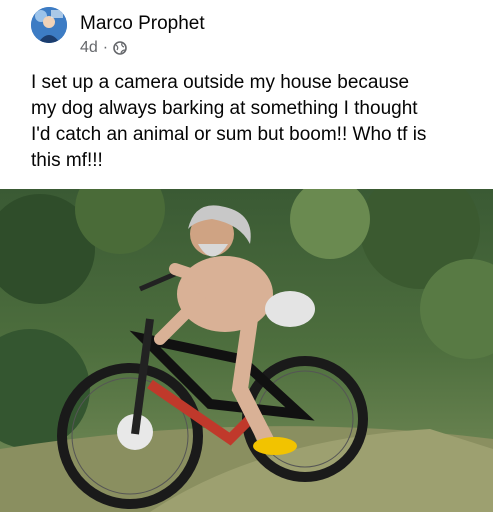  What do you see at coordinates (246, 35) in the screenshot?
I see `post-header: Marco Prophet 4d ·` at bounding box center [246, 35].